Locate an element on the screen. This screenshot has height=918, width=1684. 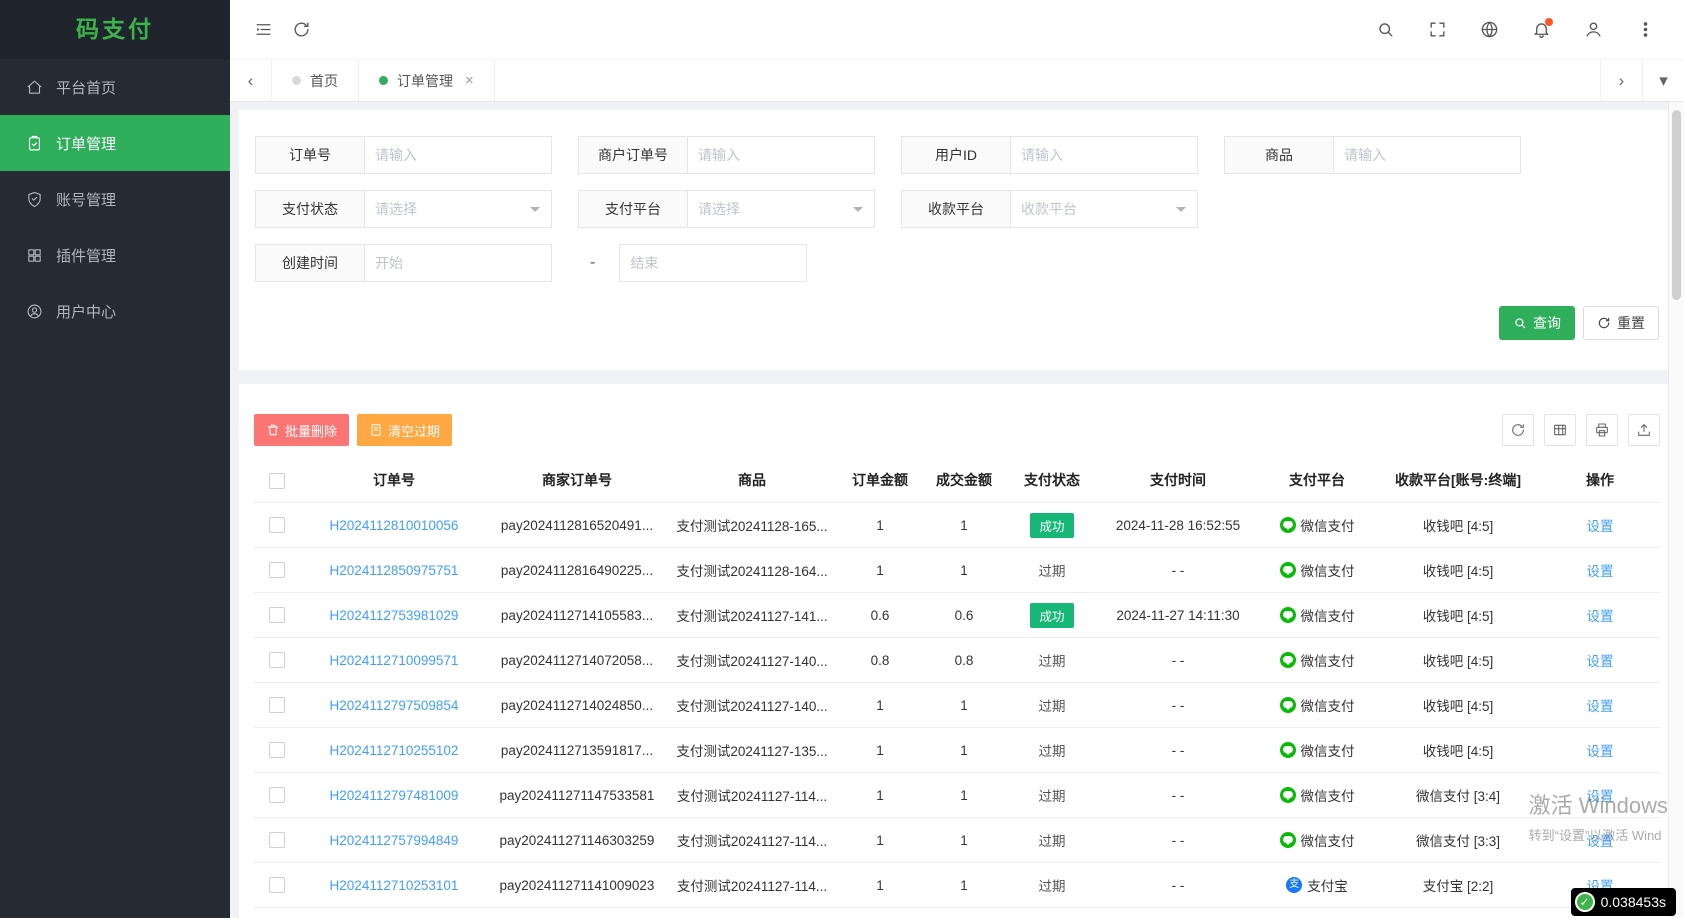
user-menu-button is located at coordinates (1593, 30).